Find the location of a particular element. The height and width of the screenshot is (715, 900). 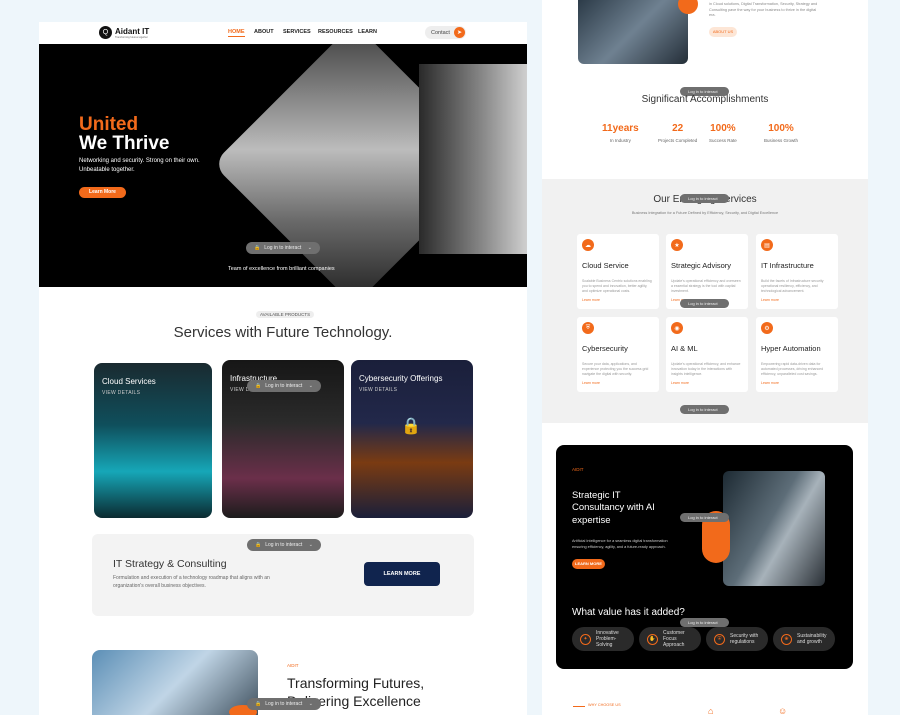

leaf-icon: ❀ is located at coordinates (786, 639).